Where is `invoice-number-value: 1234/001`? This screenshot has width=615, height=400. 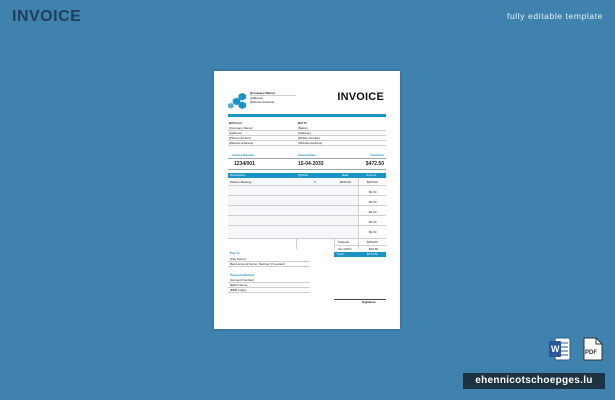 invoice-number-value: 1234/001 is located at coordinates (244, 164).